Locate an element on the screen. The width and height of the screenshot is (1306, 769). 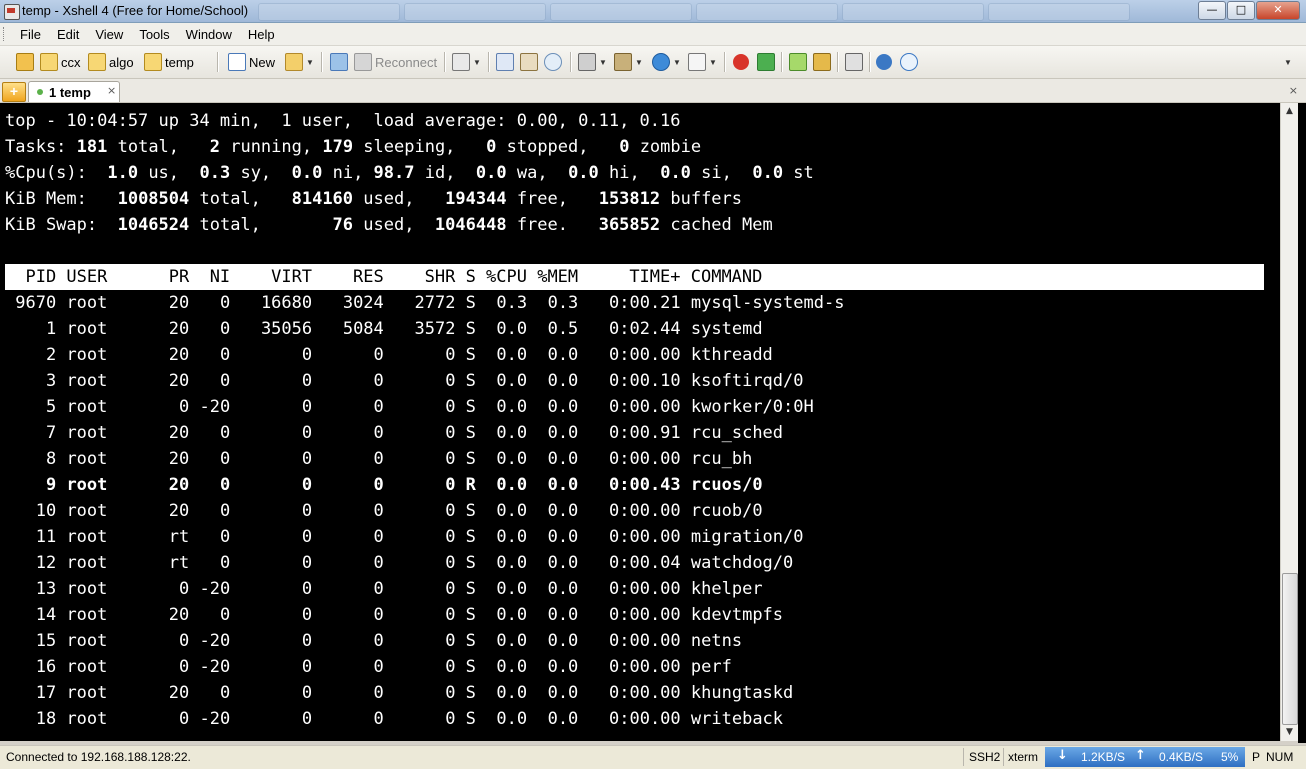
chevron-down-icon: ▼ is located at coordinates (1288, 62).